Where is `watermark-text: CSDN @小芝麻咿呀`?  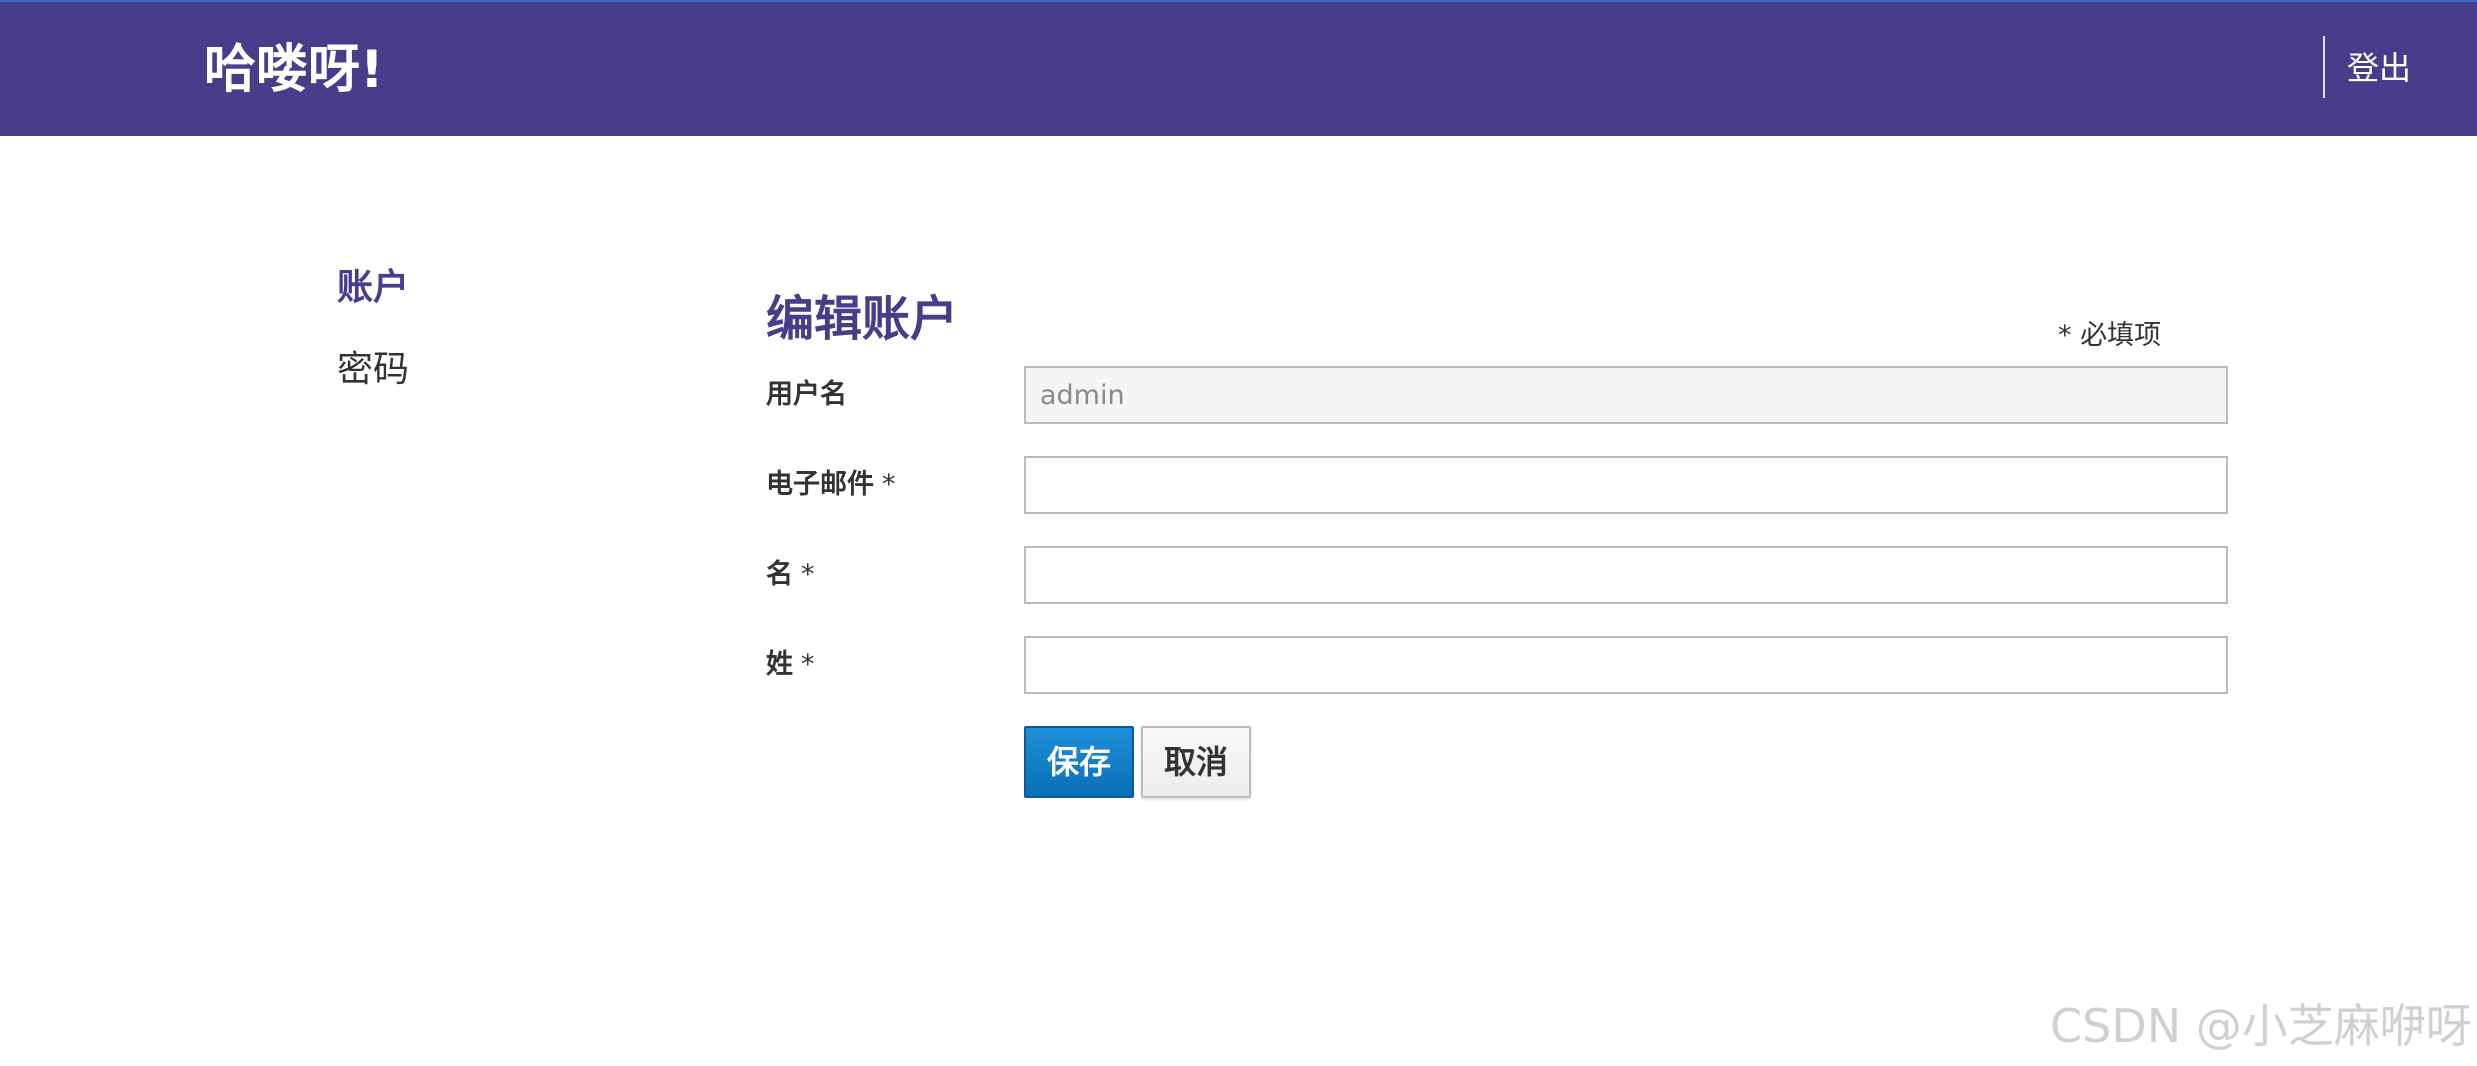
watermark-text: CSDN @小芝麻咿呀 is located at coordinates (2261, 1026).